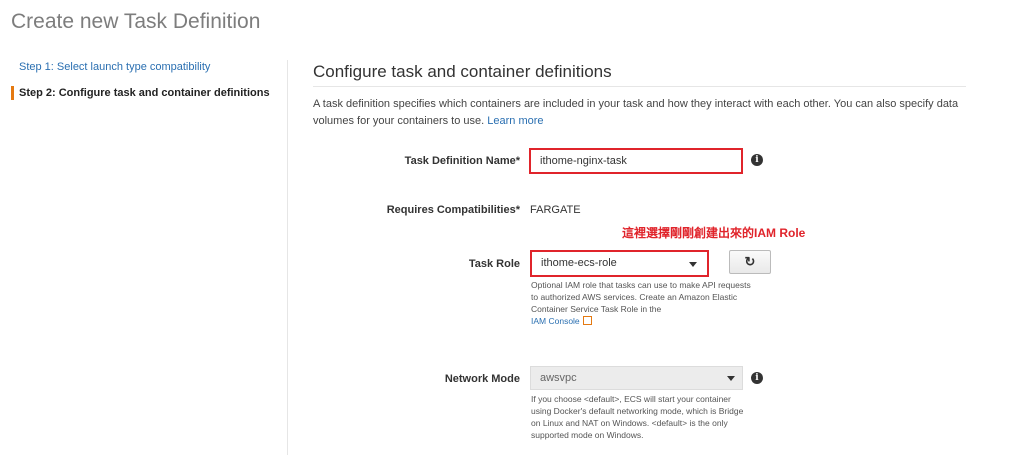  What do you see at coordinates (579, 263) in the screenshot?
I see `task-role-value: ithome-ecs-role` at bounding box center [579, 263].